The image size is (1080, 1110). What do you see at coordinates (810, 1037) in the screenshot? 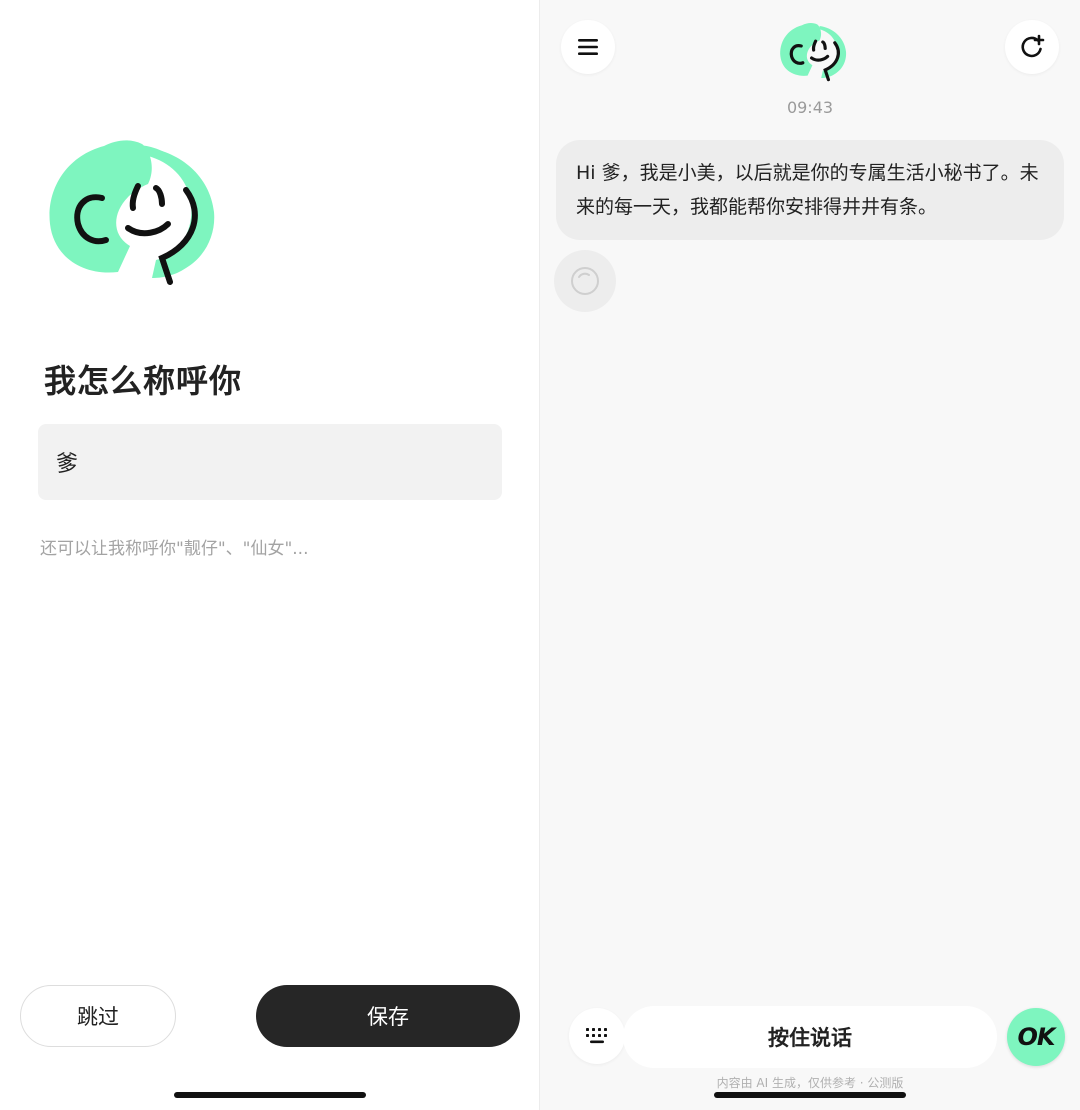
I see `hold-to-talk-button: 按住说话` at bounding box center [810, 1037].